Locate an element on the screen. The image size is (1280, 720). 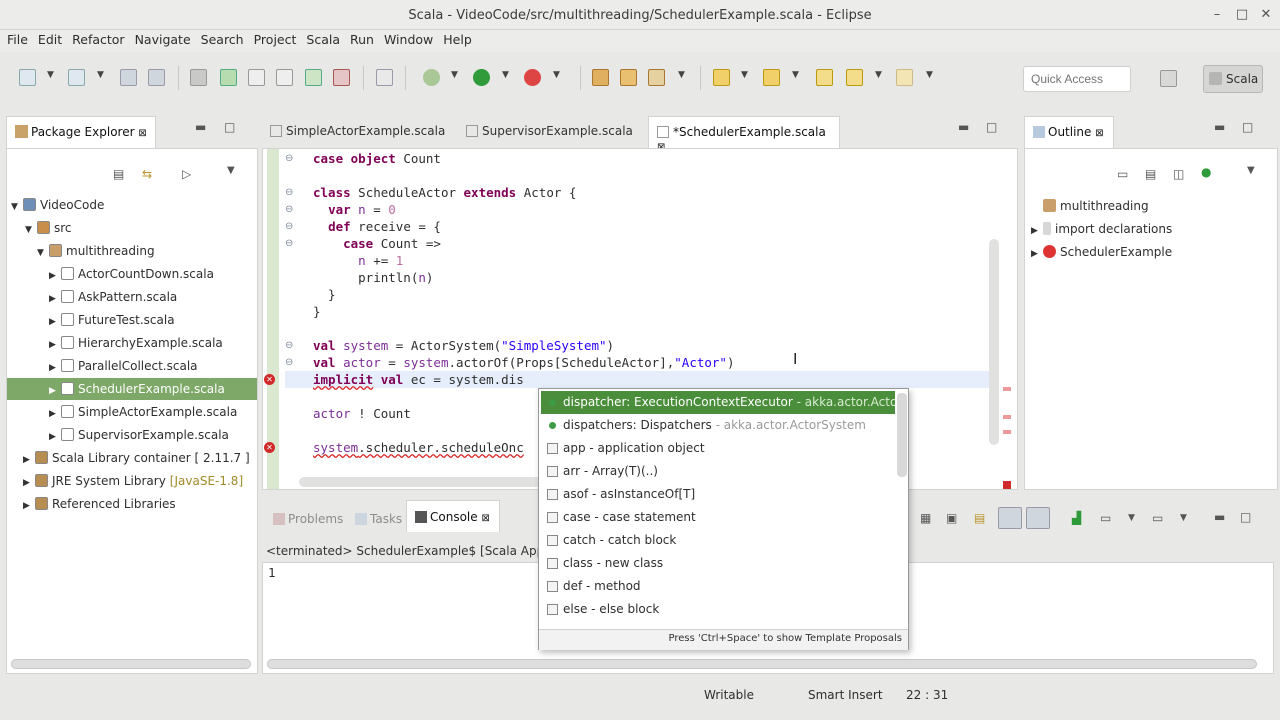
tree-item: ▶ Referenced Libraries is located at coordinates (93, 504).